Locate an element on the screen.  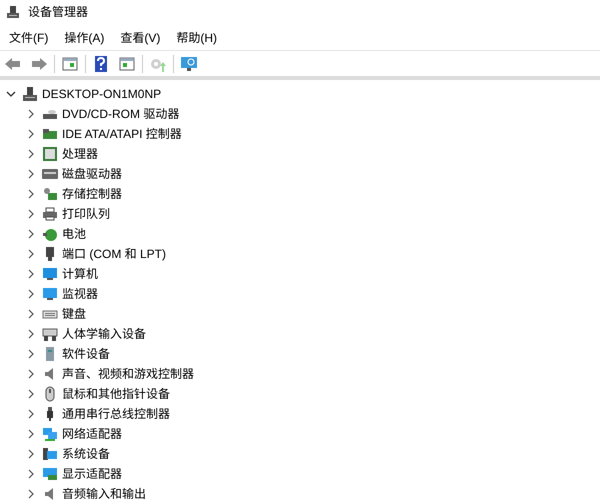
tree-item-label: 人体学输入设备 is located at coordinates (104, 334).